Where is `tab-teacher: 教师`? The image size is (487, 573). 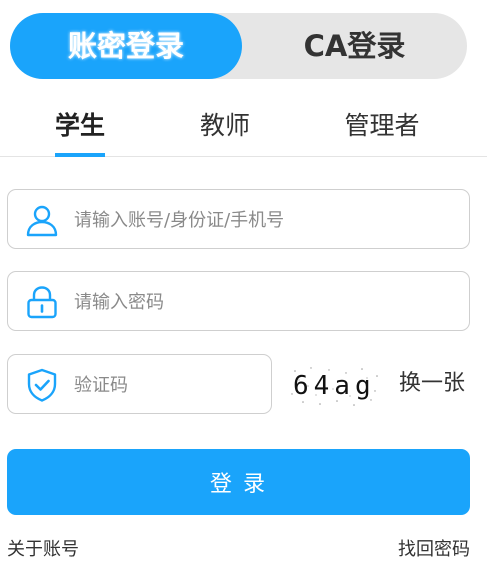 tab-teacher: 教师 is located at coordinates (225, 126).